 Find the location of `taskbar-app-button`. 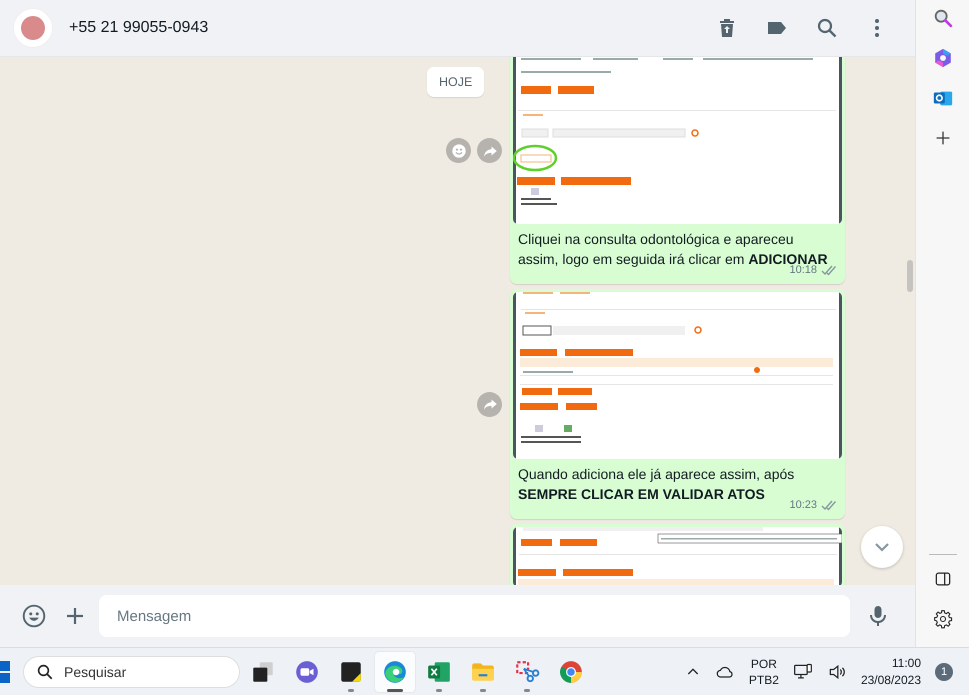

taskbar-app-button is located at coordinates (395, 672).